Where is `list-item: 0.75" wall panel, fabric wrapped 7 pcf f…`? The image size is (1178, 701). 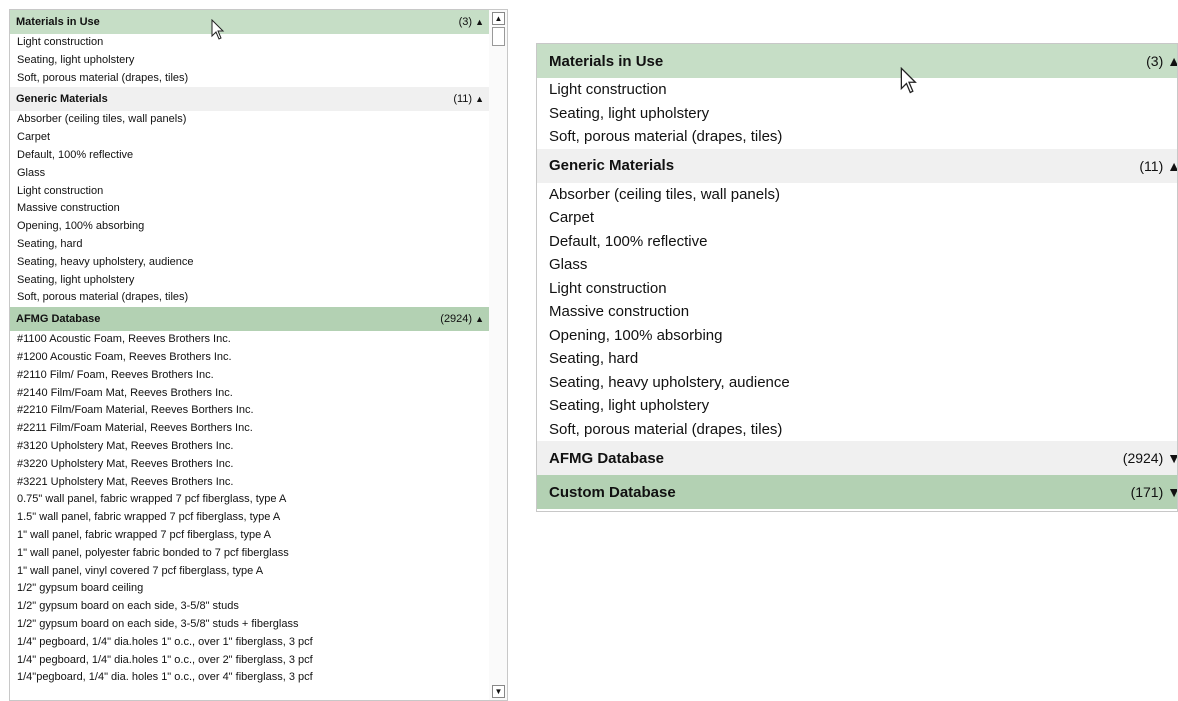 list-item: 0.75" wall panel, fabric wrapped 7 pcf f… is located at coordinates (250, 500).